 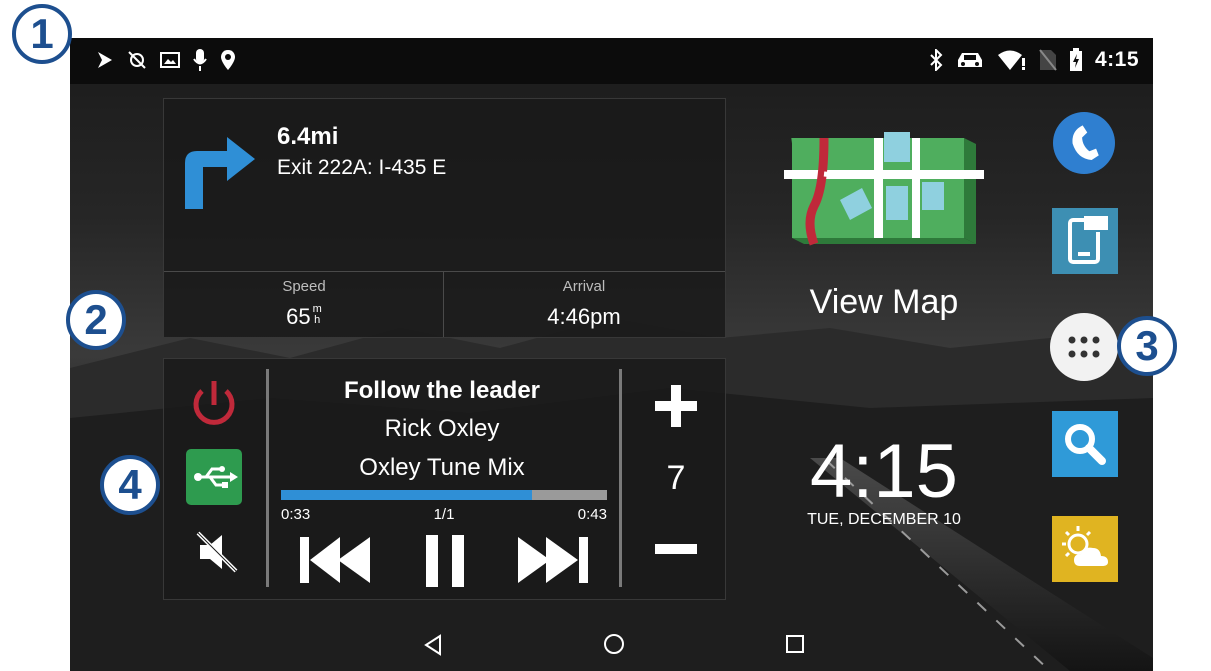 I want to click on speed-value: 65, so click(x=298, y=316).